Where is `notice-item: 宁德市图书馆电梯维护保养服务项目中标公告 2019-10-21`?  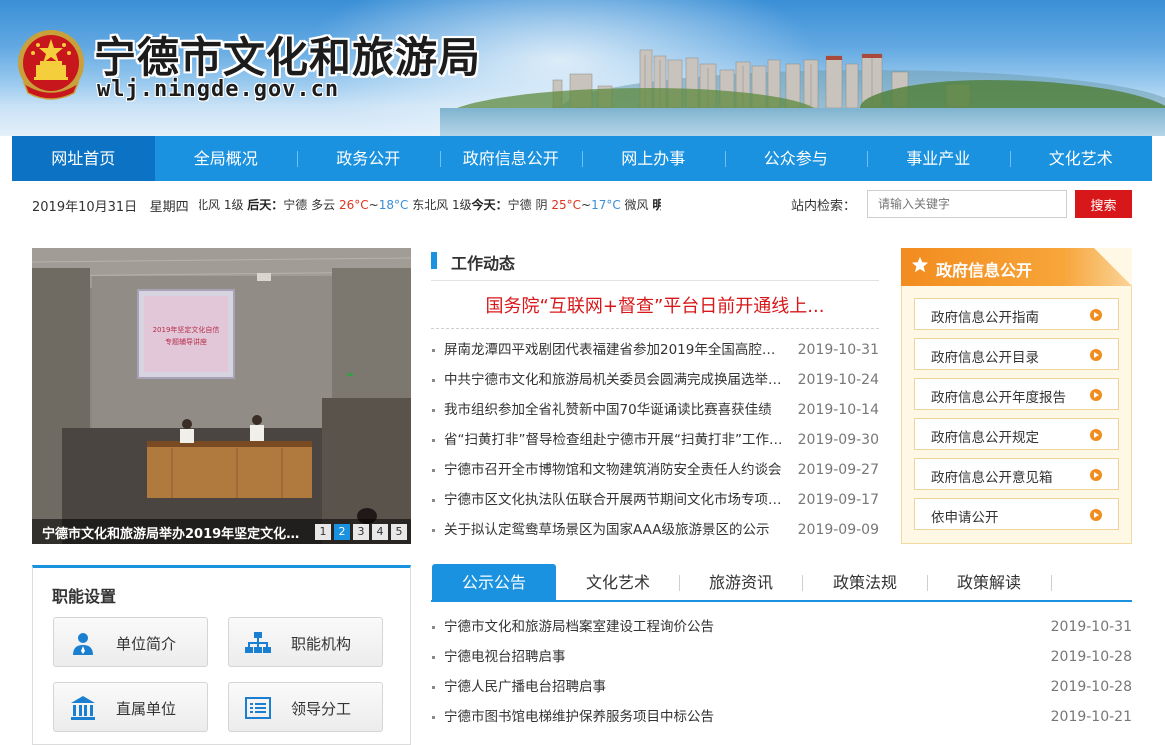
notice-item: 宁德市图书馆电梯维护保养服务项目中标公告 2019-10-21 is located at coordinates (781, 717).